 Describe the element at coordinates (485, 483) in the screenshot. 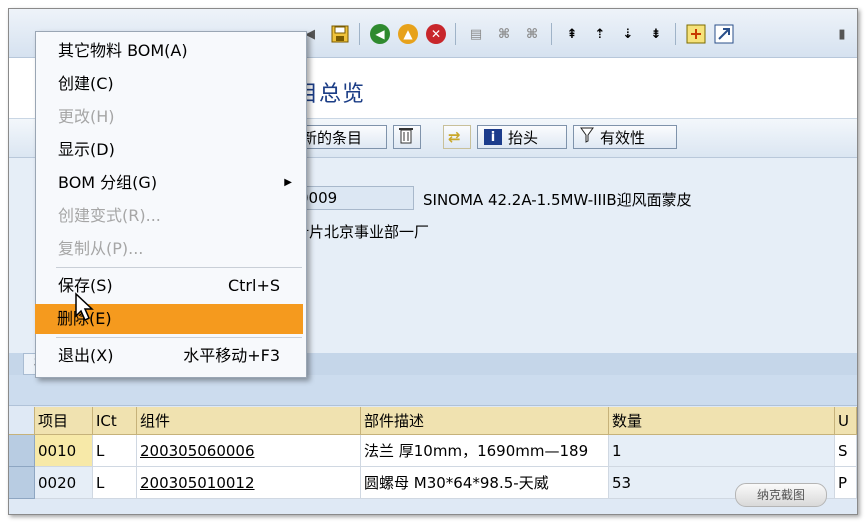

I see `cell-description: 圆螺母 M30*64*98.5-天威` at that location.